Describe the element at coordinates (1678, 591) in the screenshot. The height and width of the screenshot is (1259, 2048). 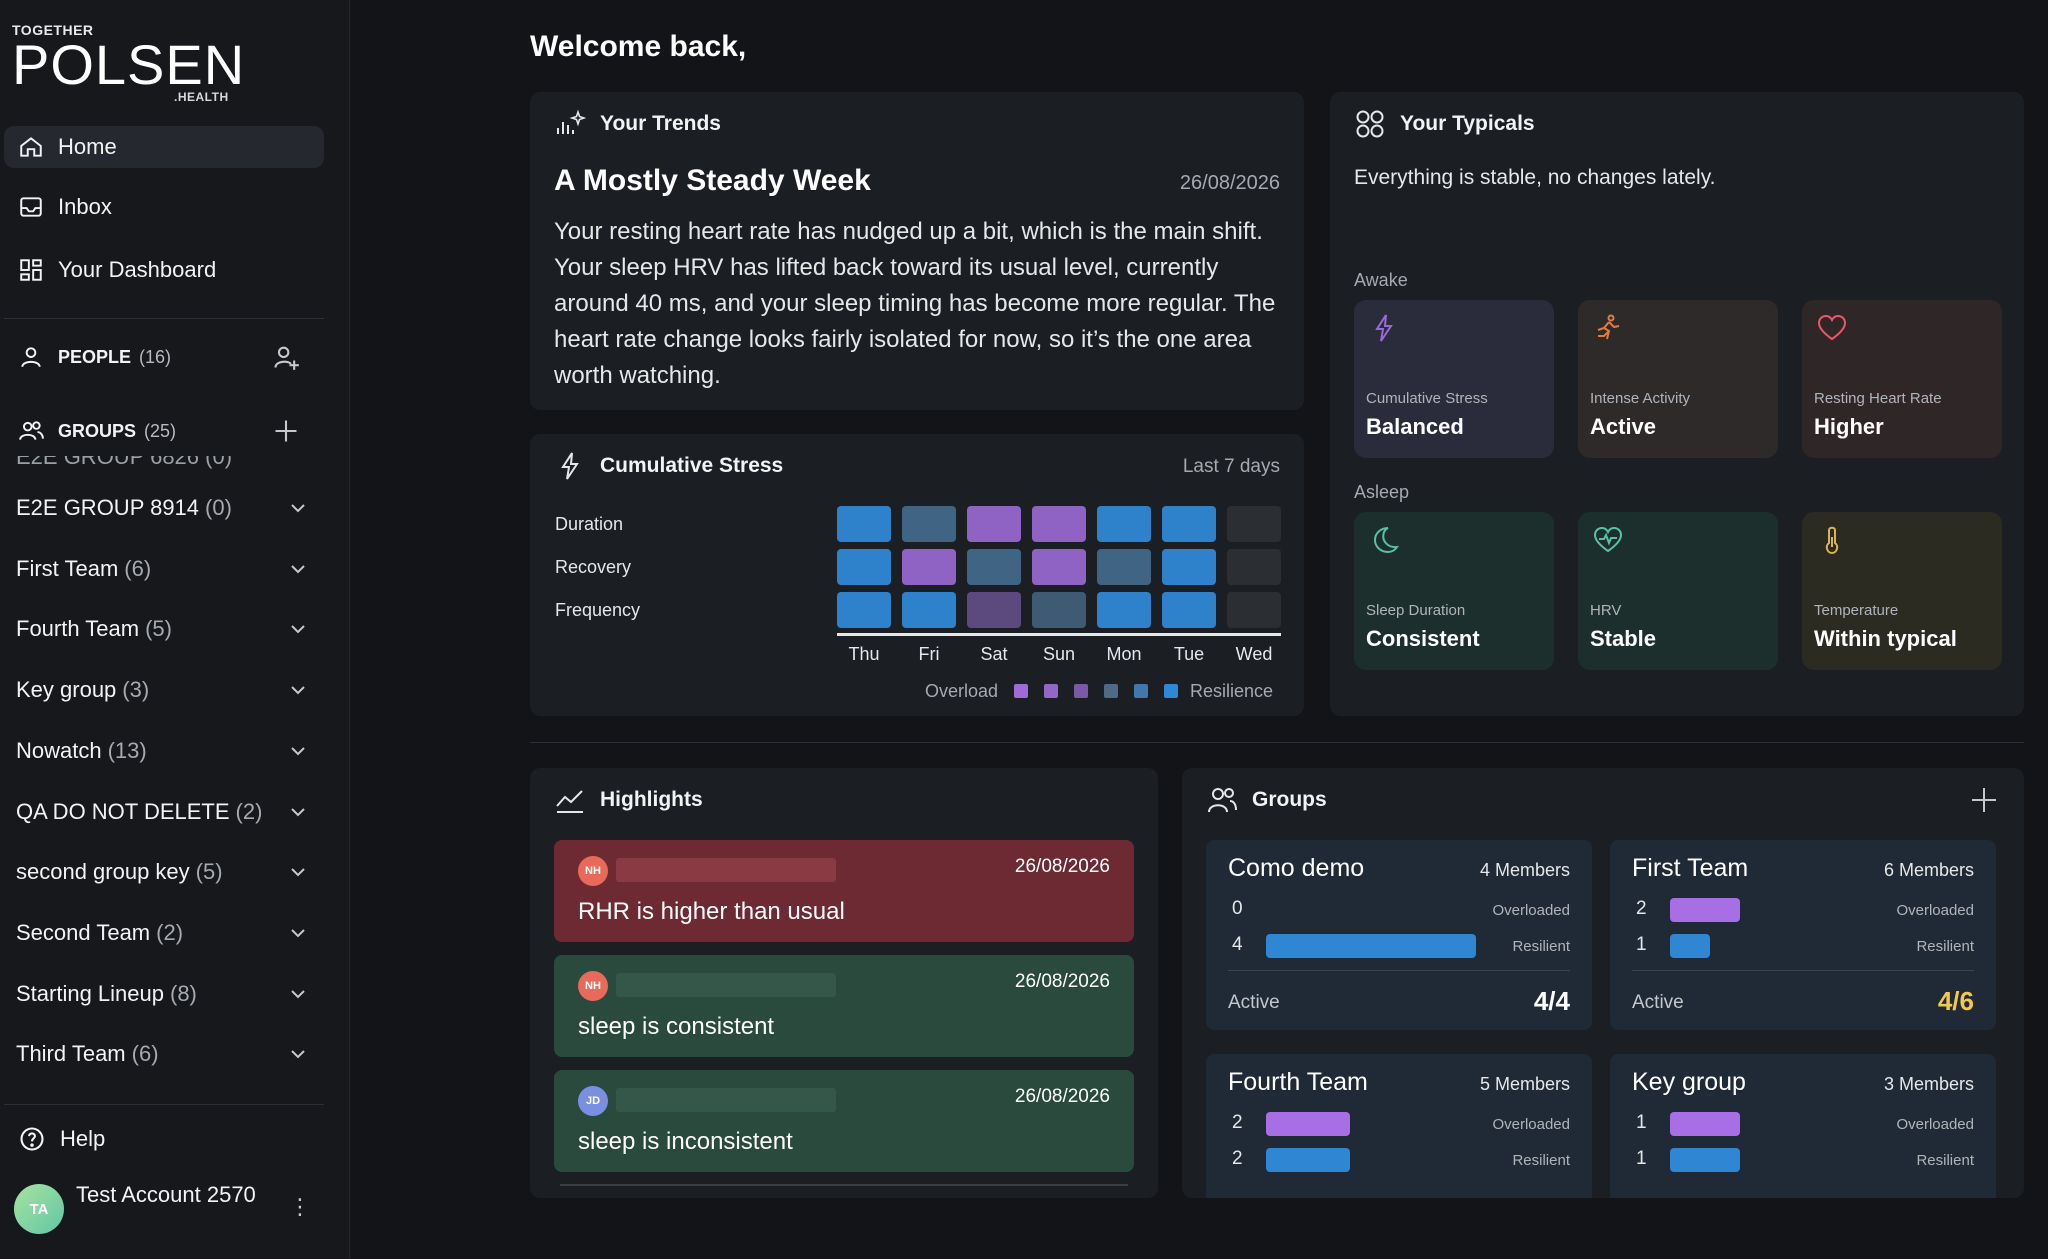
I see `typical-card: HRV Stable` at that location.